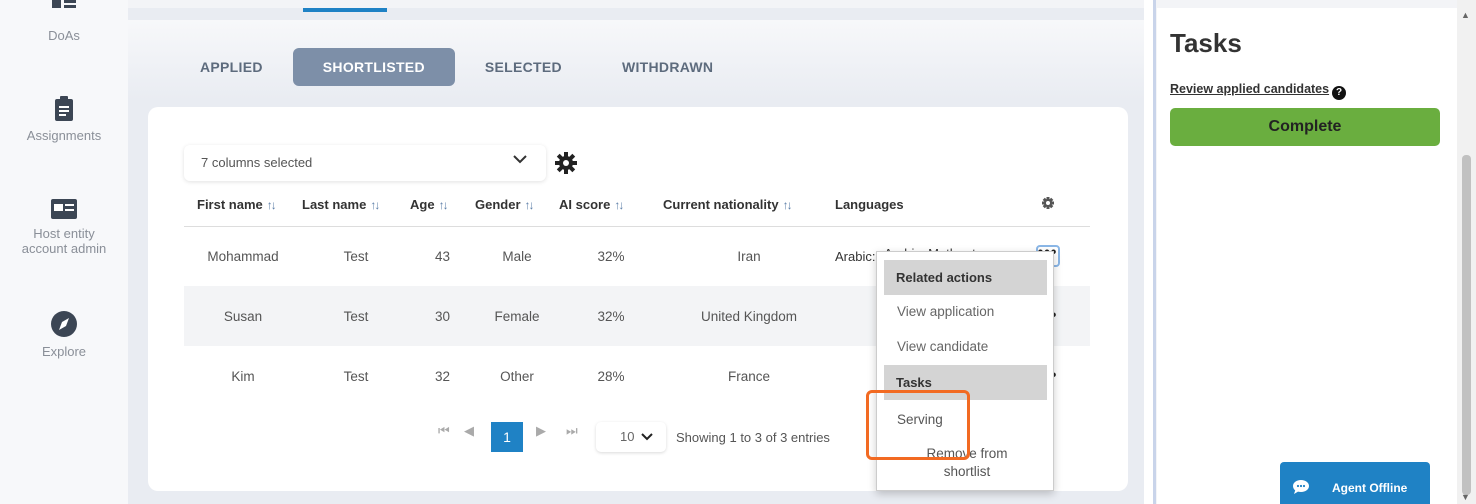 The height and width of the screenshot is (504, 1476). Describe the element at coordinates (517, 316) in the screenshot. I see `cell-gender: Female` at that location.